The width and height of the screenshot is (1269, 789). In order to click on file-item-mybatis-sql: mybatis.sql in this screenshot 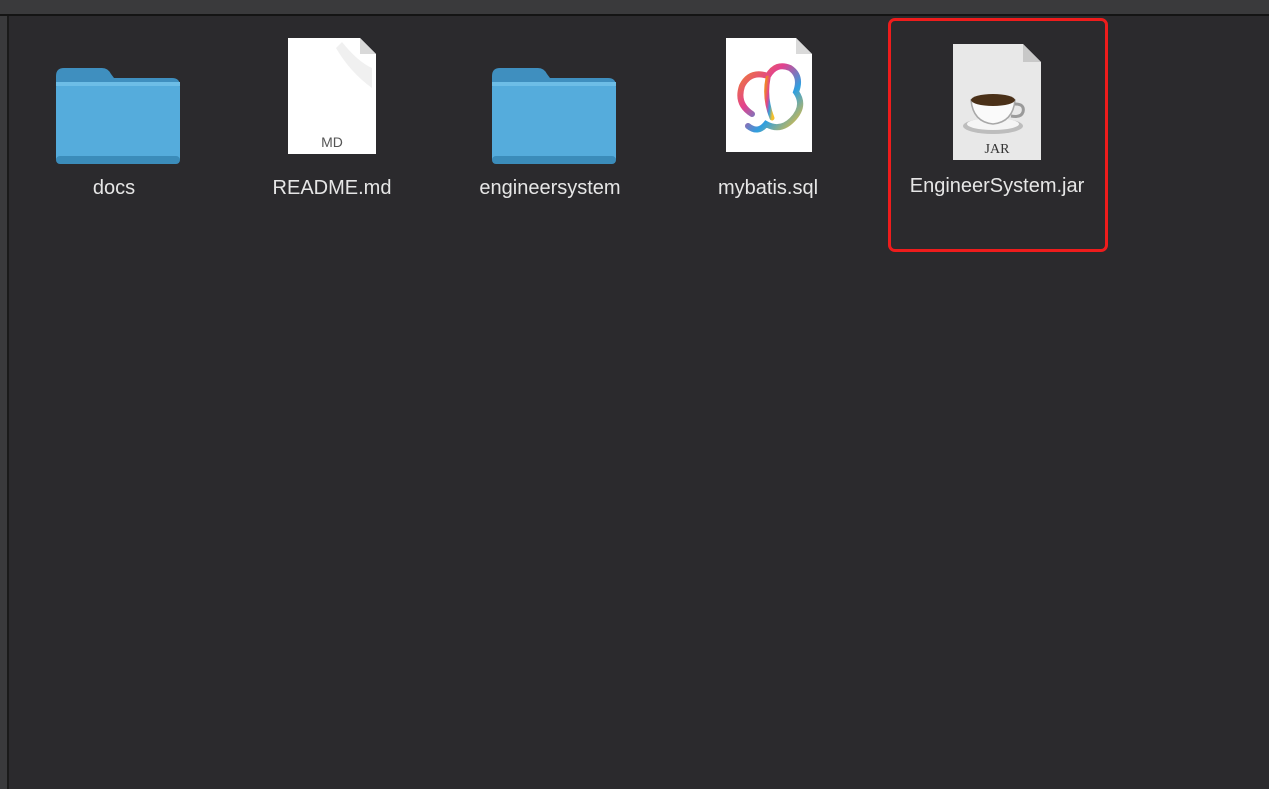, I will do `click(768, 120)`.